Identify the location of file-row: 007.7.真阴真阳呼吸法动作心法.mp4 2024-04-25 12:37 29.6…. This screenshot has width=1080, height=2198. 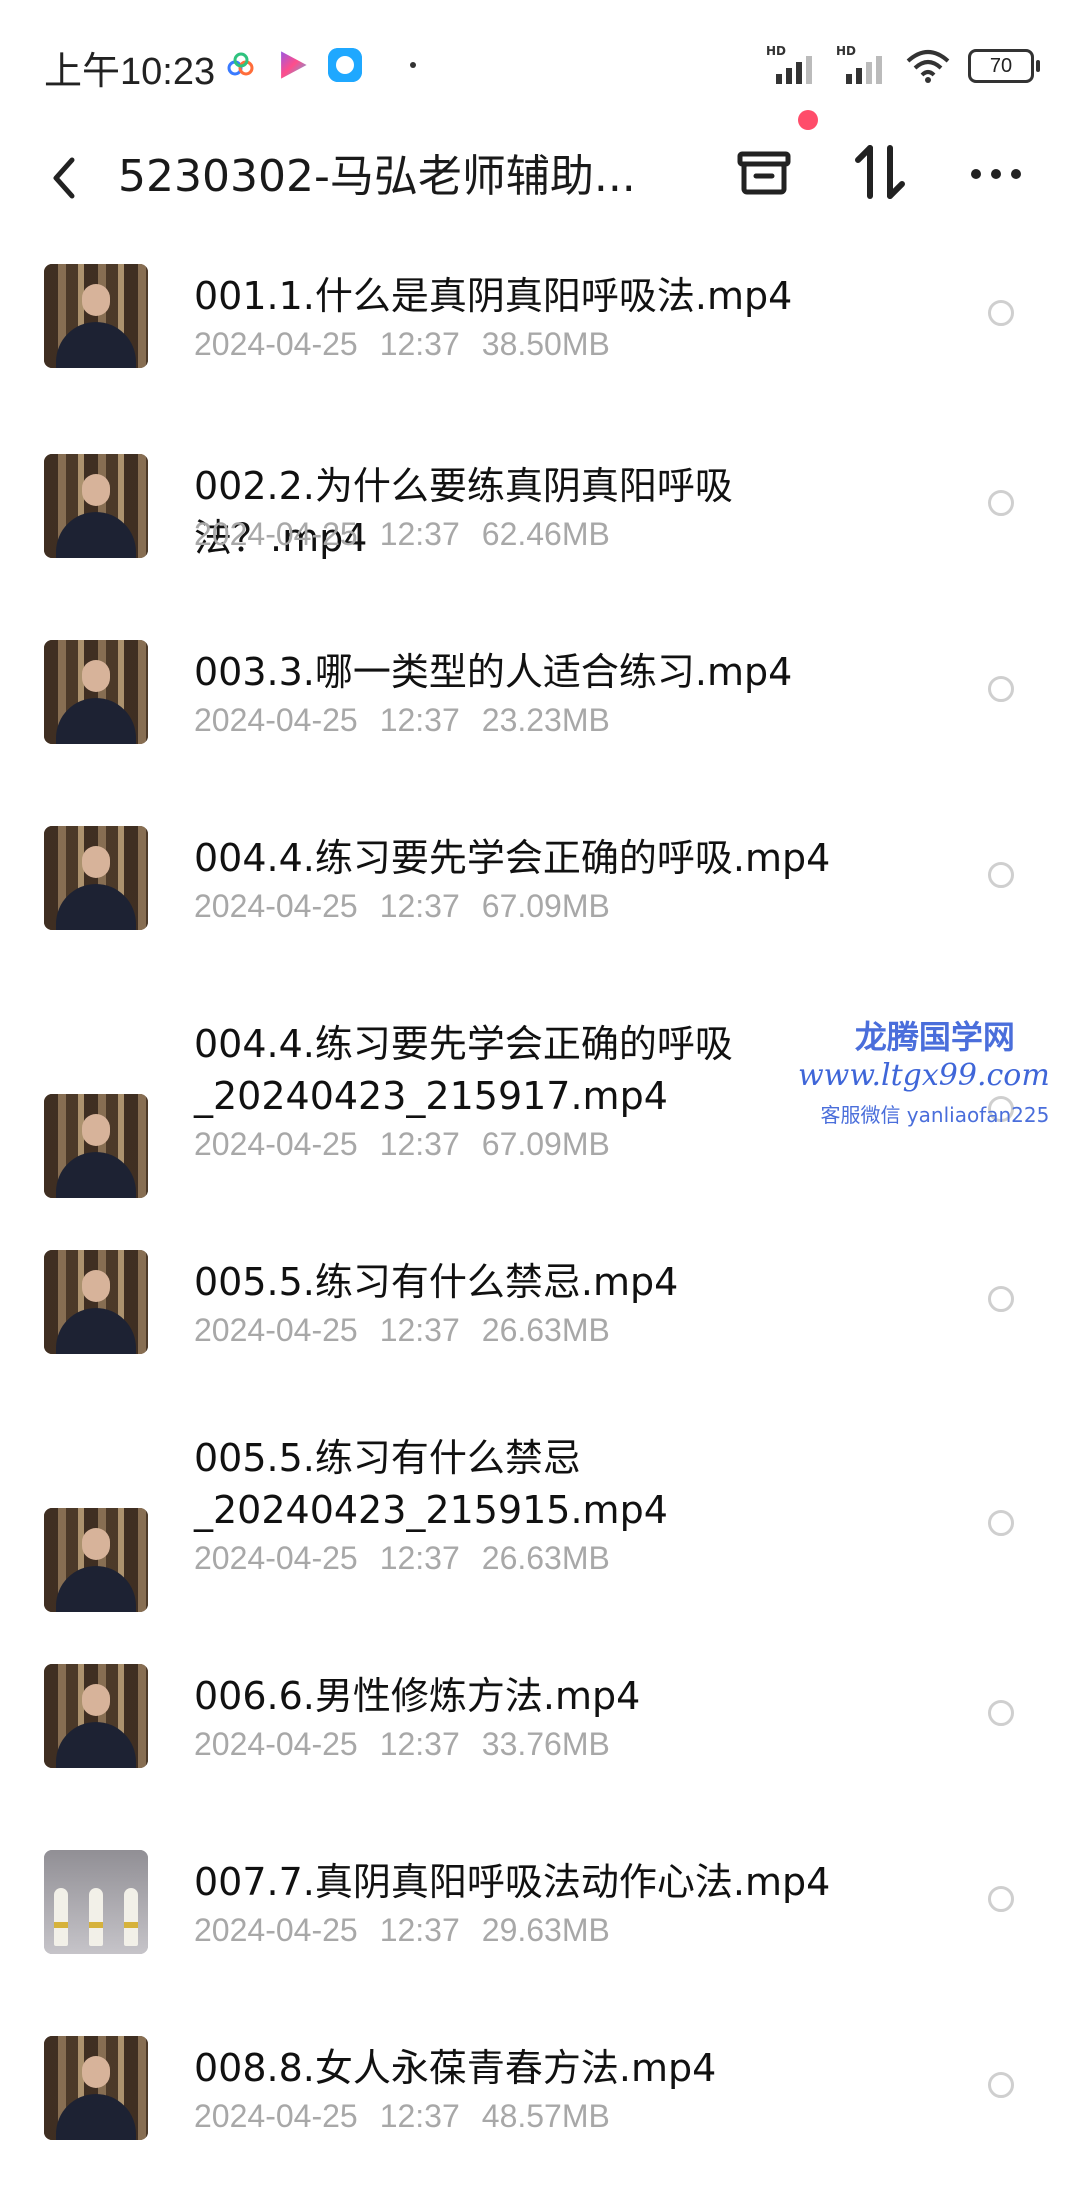
(540, 1919).